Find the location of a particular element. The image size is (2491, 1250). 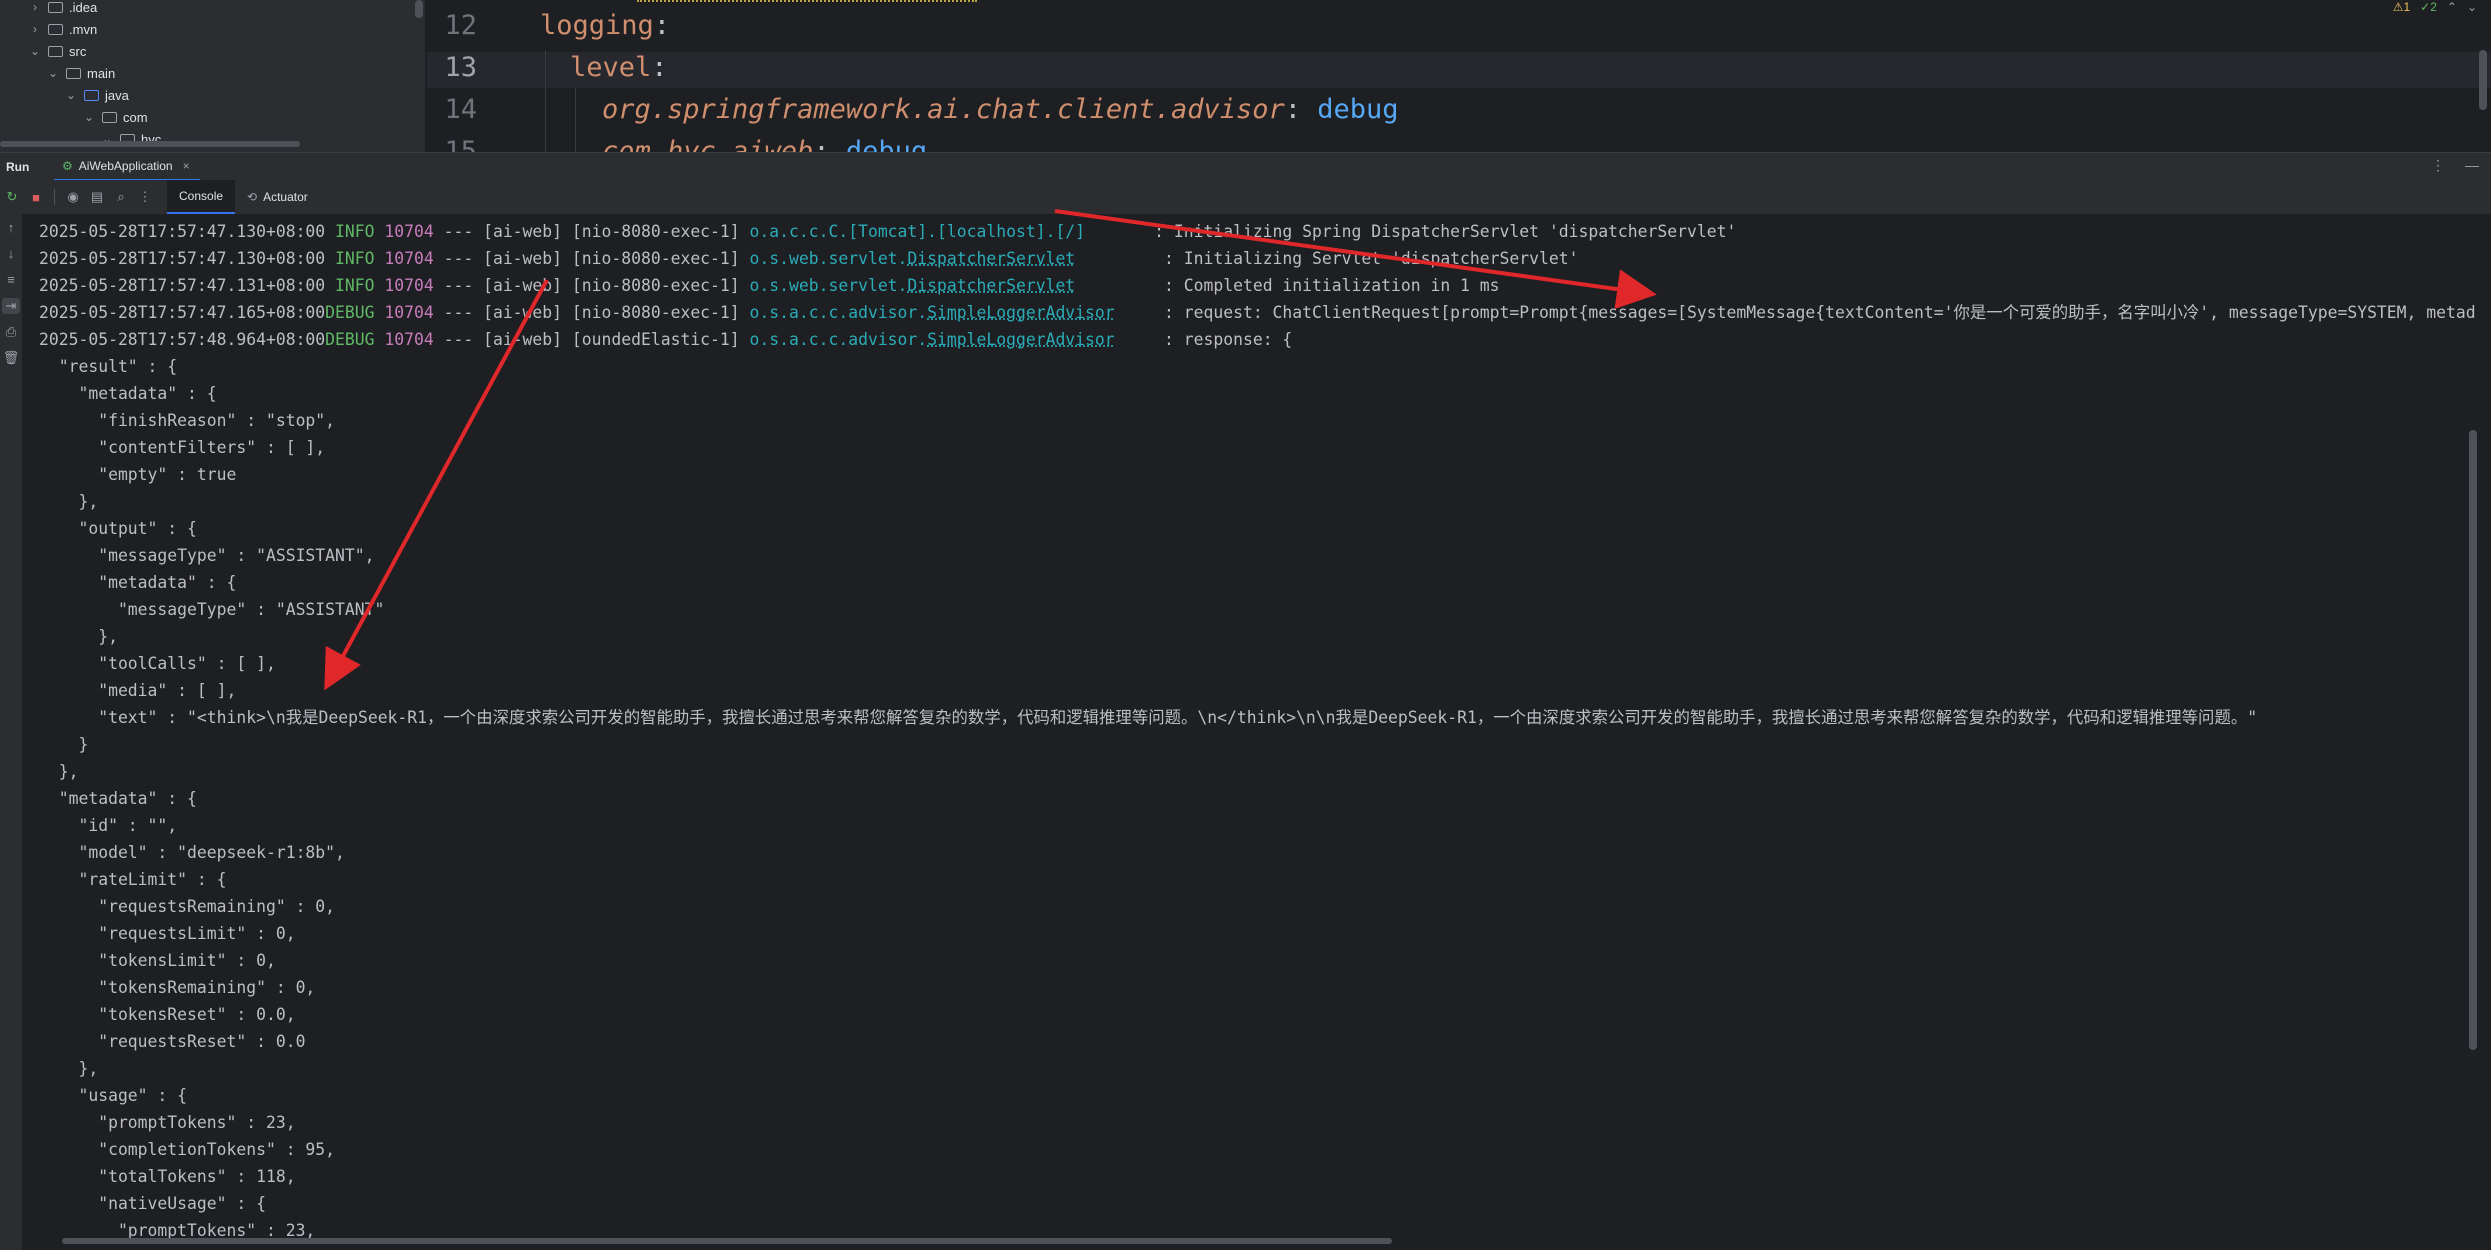

tab-console: Console is located at coordinates (201, 197).